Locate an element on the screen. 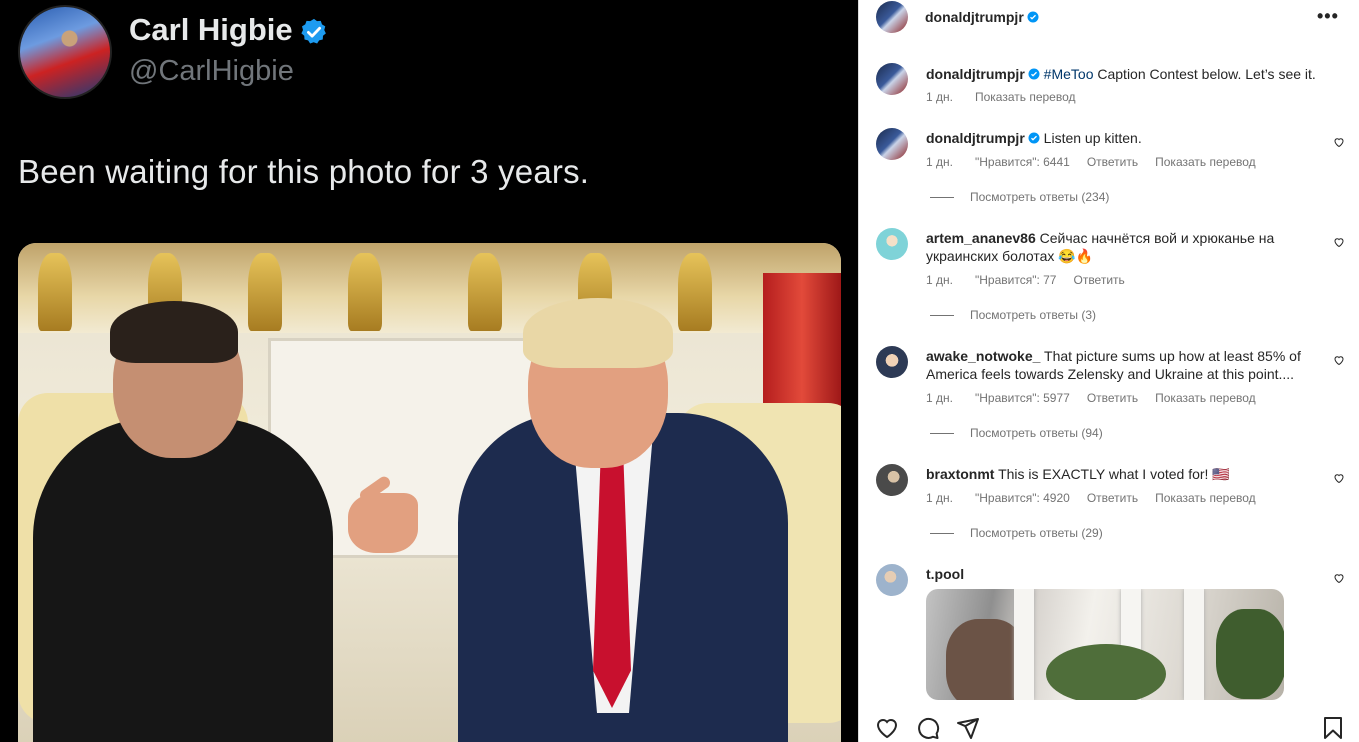  comment-meta: 1 дн. Показать перевод is located at coordinates (1009, 97).